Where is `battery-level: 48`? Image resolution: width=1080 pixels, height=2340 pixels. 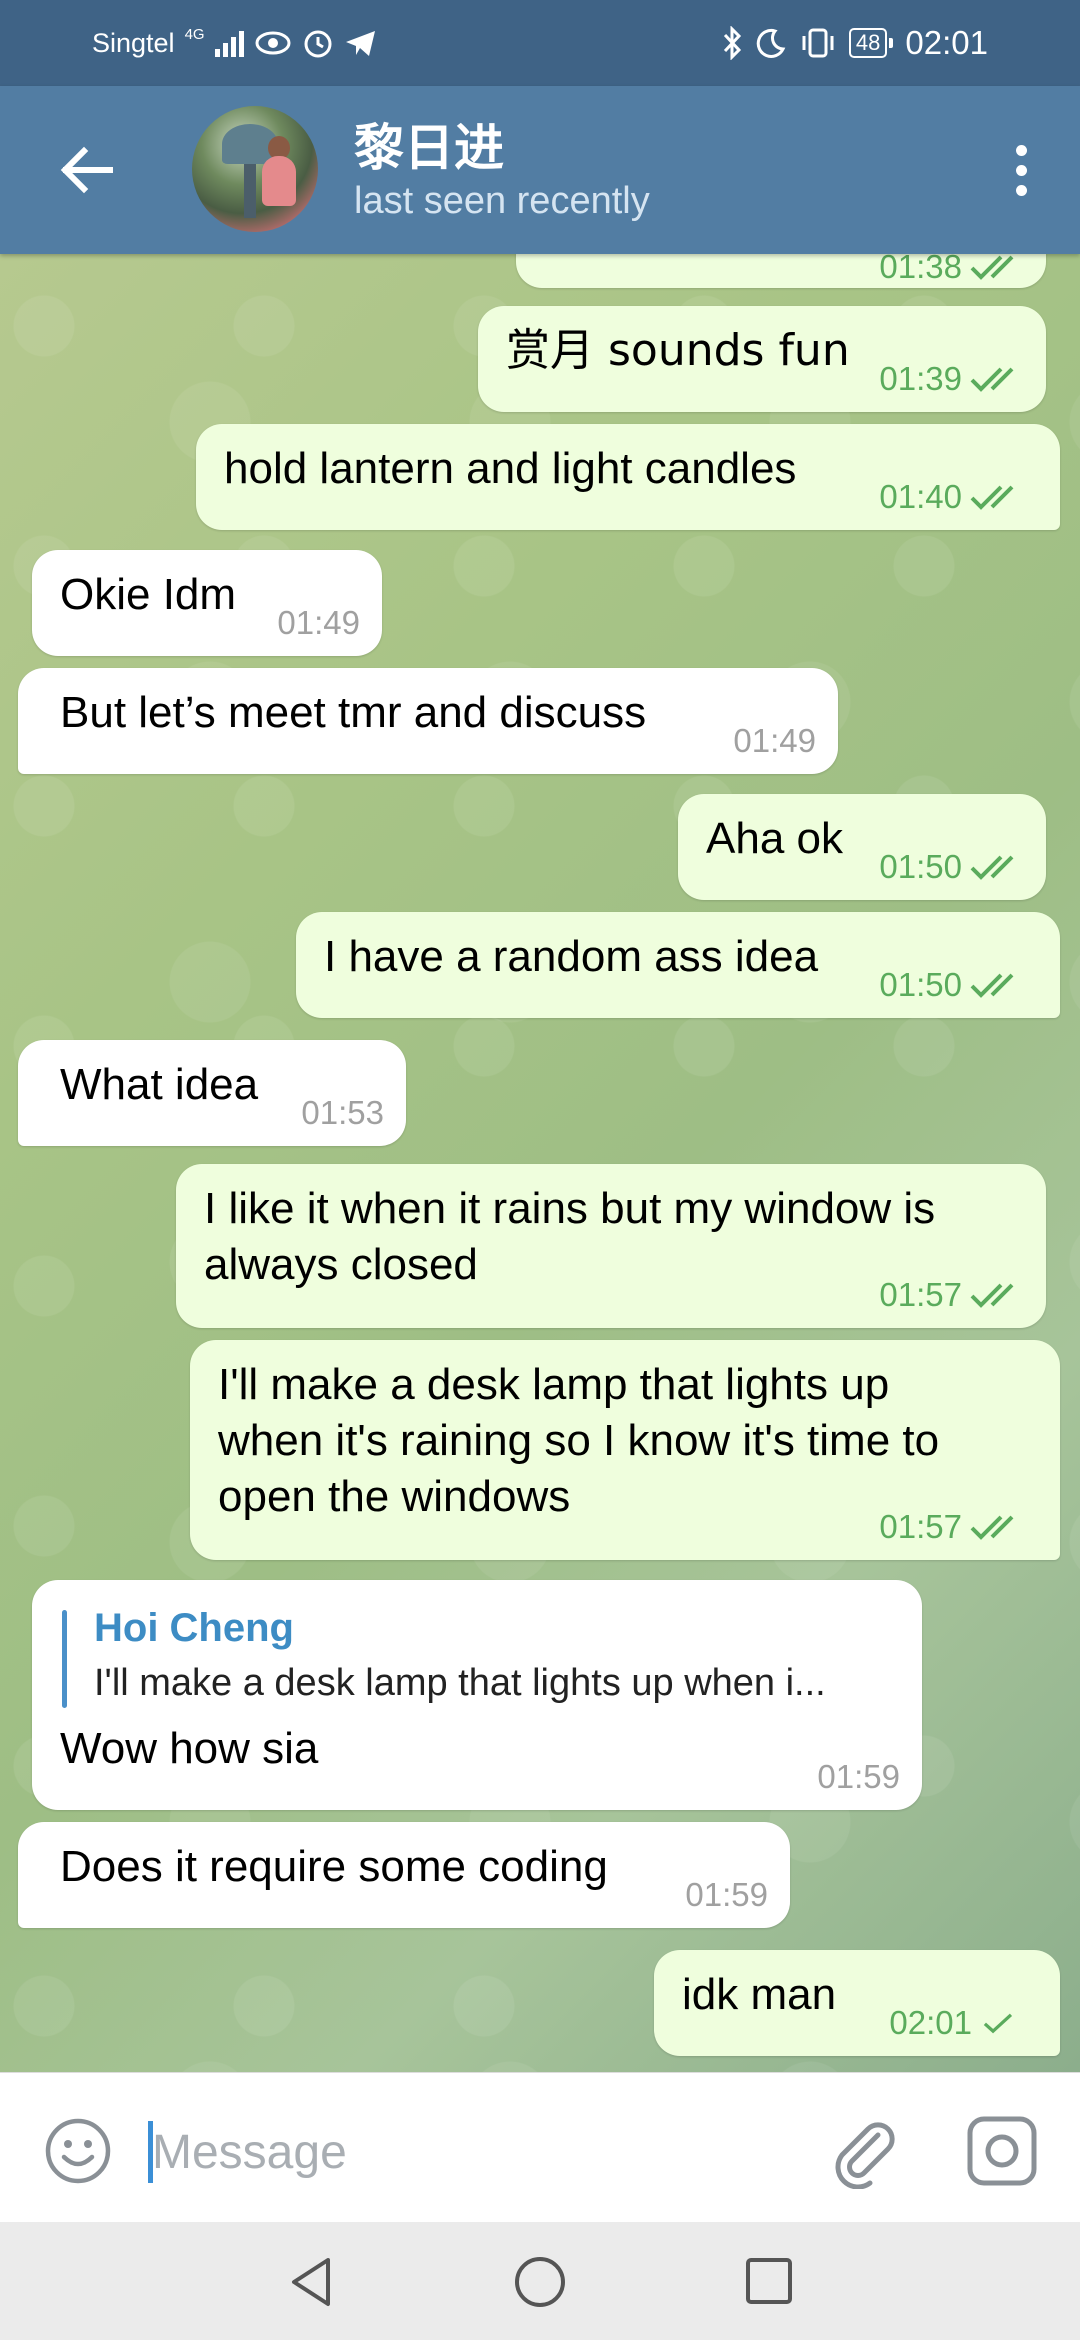 battery-level: 48 is located at coordinates (868, 43).